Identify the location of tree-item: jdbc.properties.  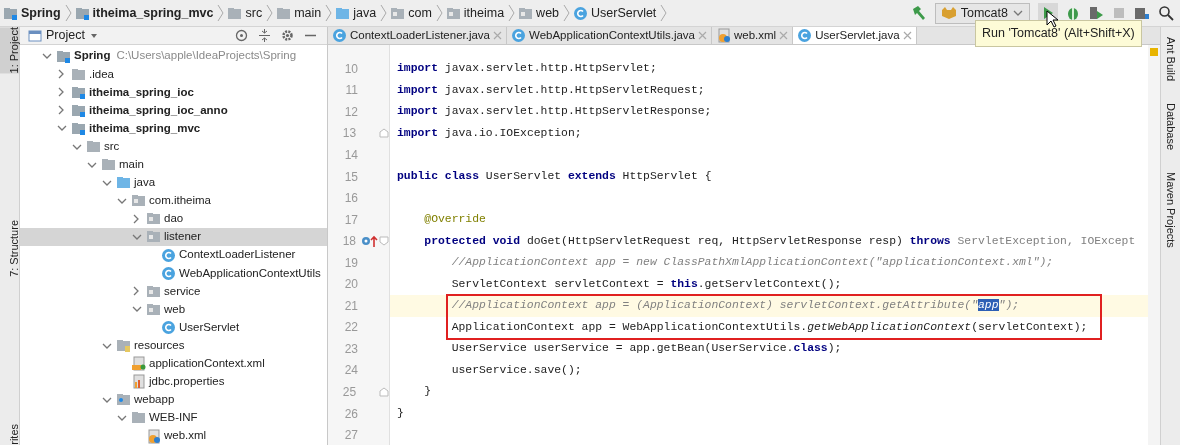
(173, 381).